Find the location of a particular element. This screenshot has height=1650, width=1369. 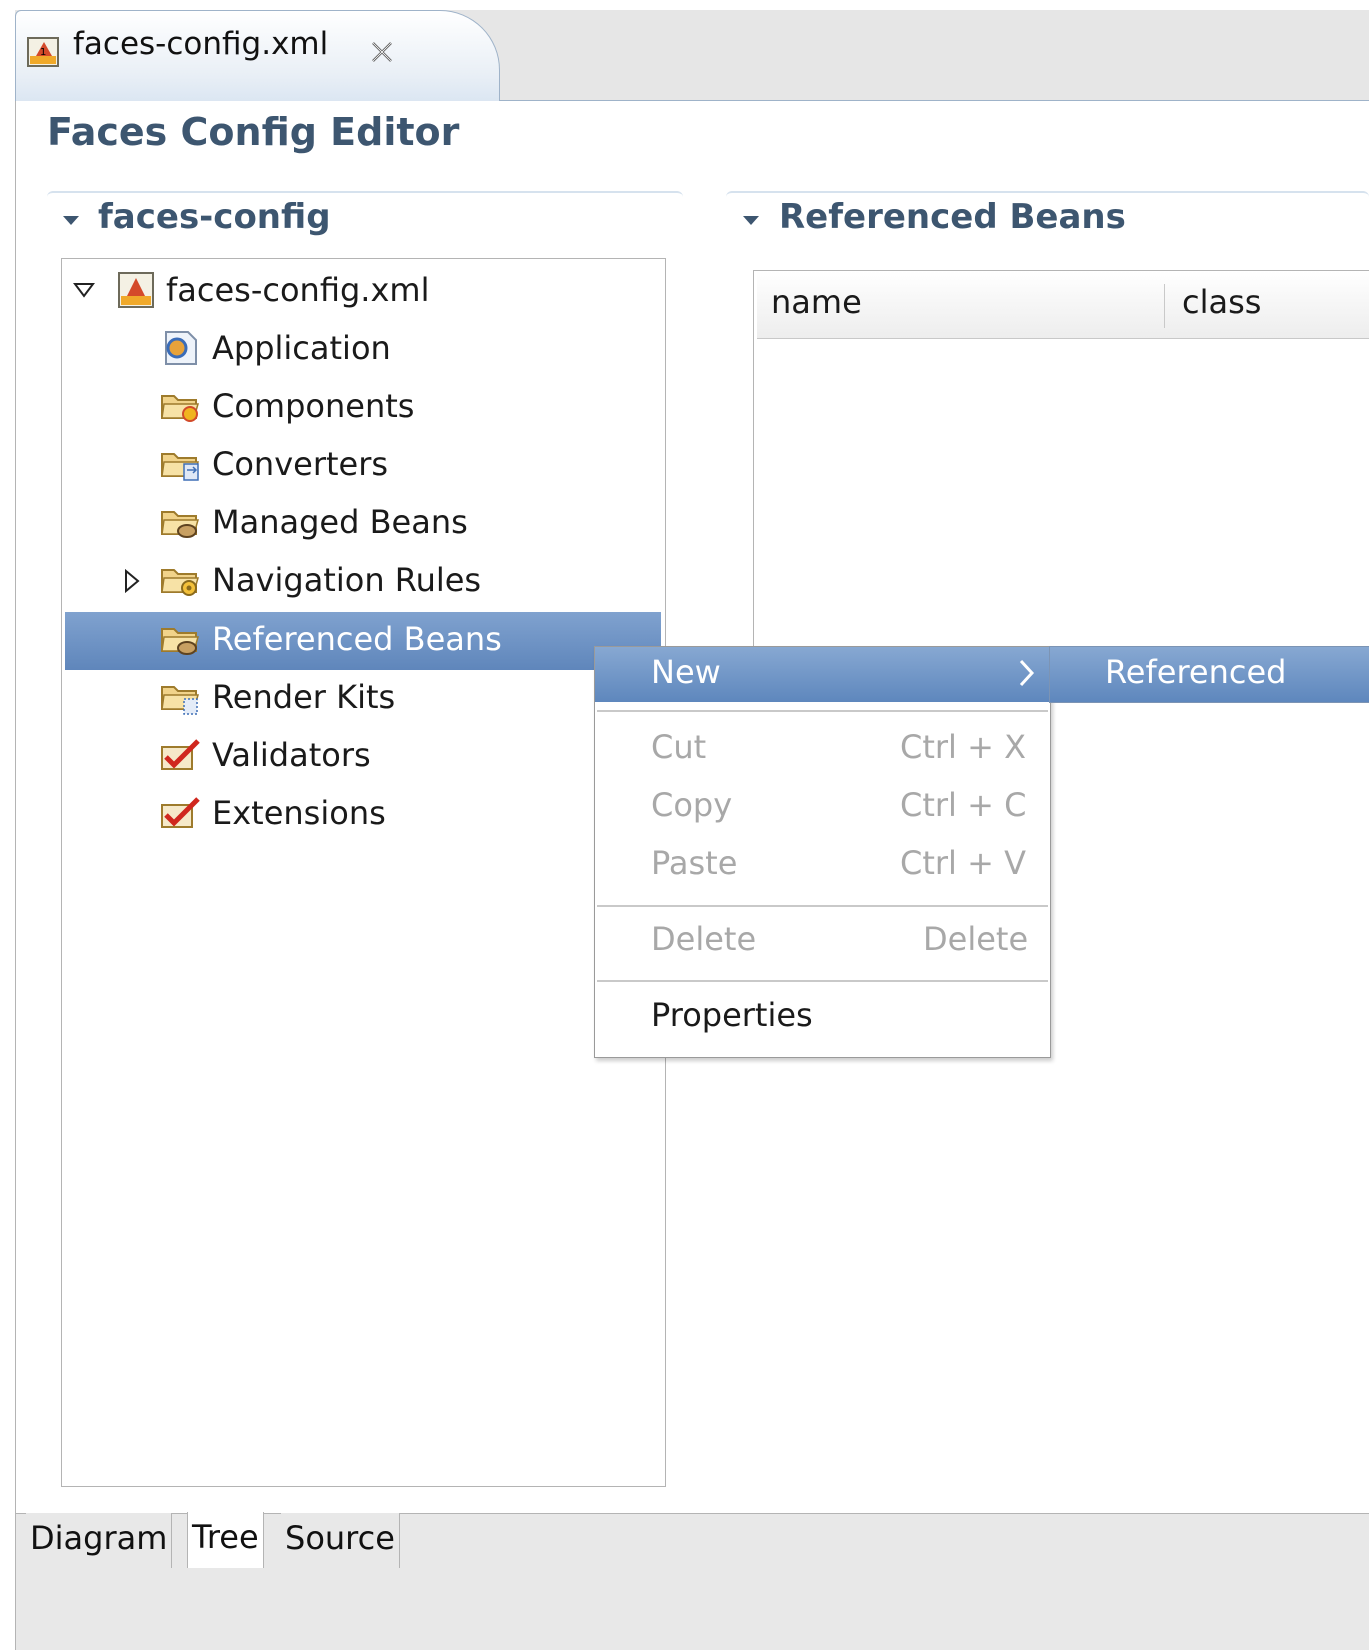

expand-triangle-icon is located at coordinates (132, 581).